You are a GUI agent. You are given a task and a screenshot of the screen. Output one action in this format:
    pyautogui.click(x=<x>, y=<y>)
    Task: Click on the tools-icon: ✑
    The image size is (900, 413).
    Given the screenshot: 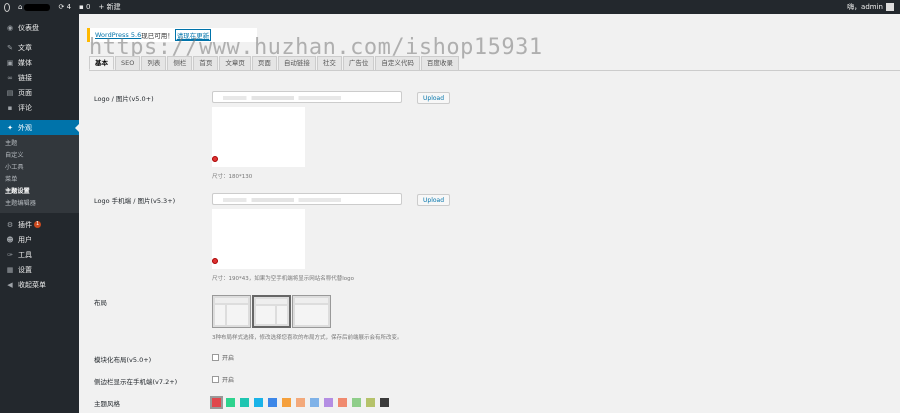 What is the action you would take?
    pyautogui.click(x=10, y=254)
    